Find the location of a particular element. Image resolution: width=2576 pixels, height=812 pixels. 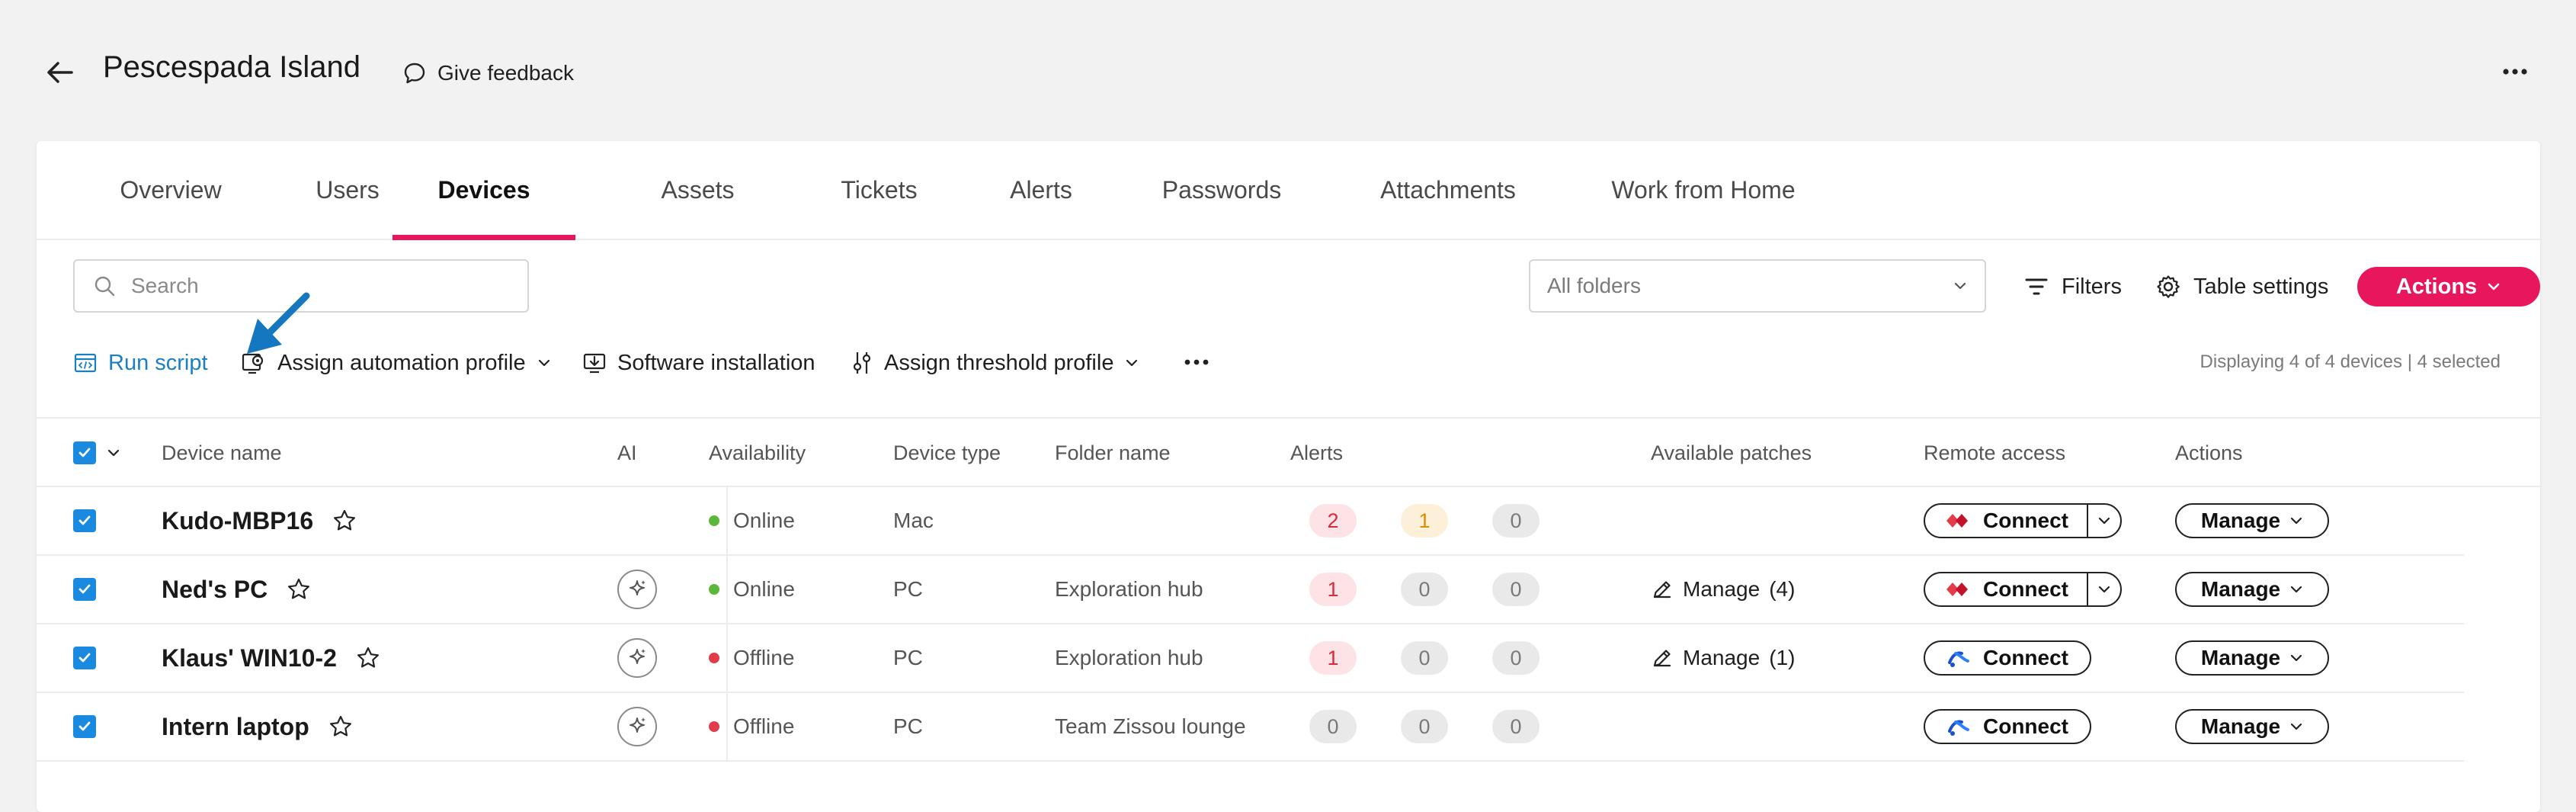

display-count: Displaying 4 of 4 devices | 4 selected is located at coordinates (2350, 361).